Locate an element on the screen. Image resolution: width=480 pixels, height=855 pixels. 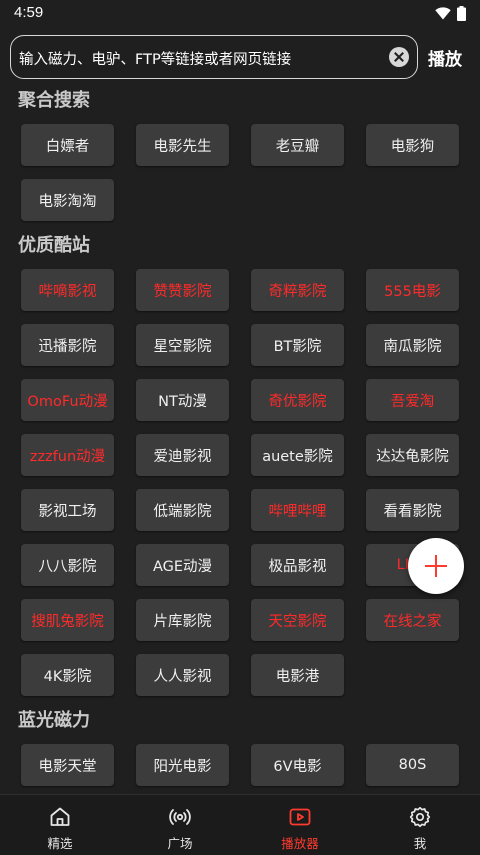
site-chip: 吾爱淘 is located at coordinates (412, 400).